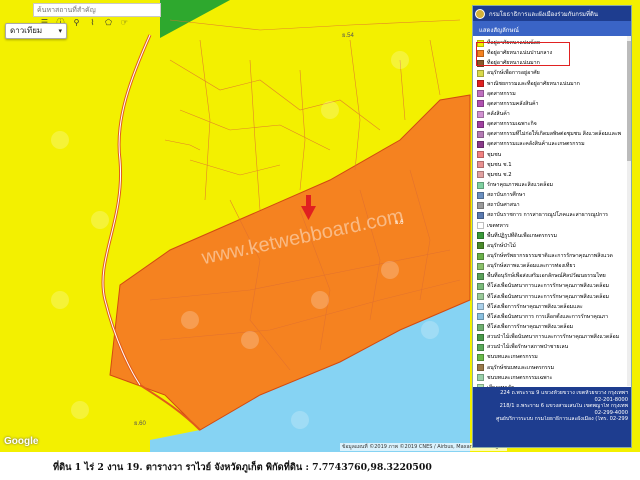 Image resolution: width=640 pixels, height=480 pixels. I want to click on legend-item: ที่โล่งเพื่อการรักษาคุณภาพสิ่งแวดล้อม, so click(553, 327).